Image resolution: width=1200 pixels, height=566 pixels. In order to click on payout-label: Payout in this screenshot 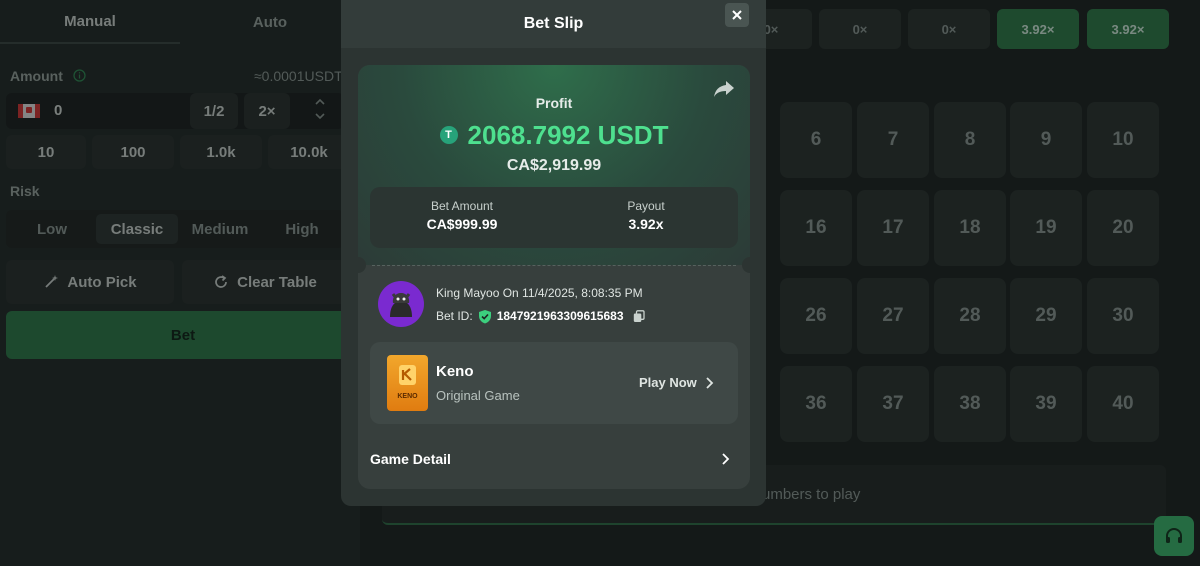, I will do `click(646, 206)`.